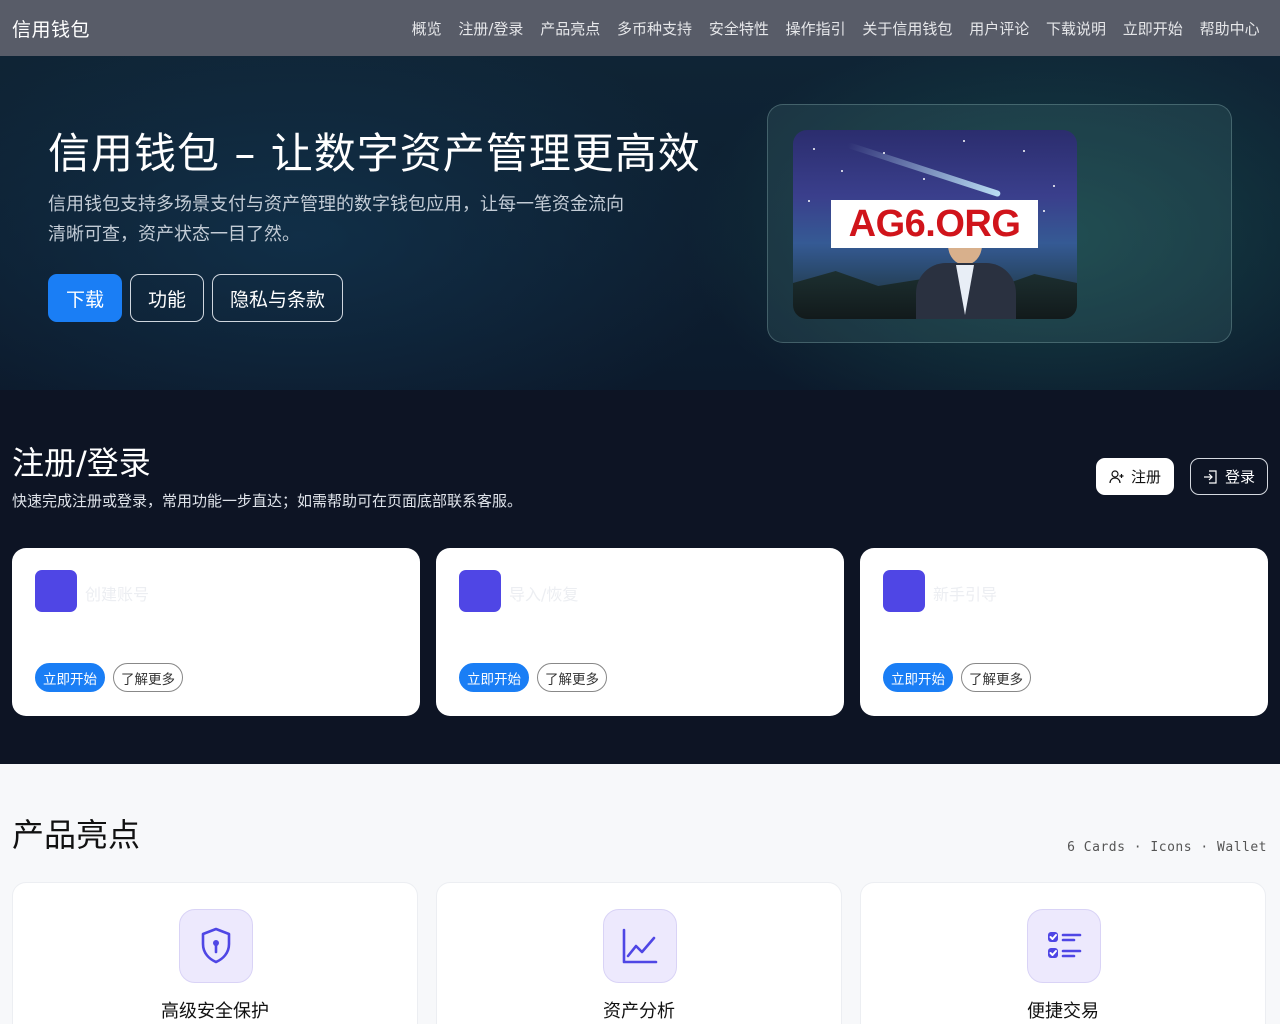 Image resolution: width=1280 pixels, height=1024 pixels. Describe the element at coordinates (1210, 476) in the screenshot. I see `sign-in-icon` at that location.